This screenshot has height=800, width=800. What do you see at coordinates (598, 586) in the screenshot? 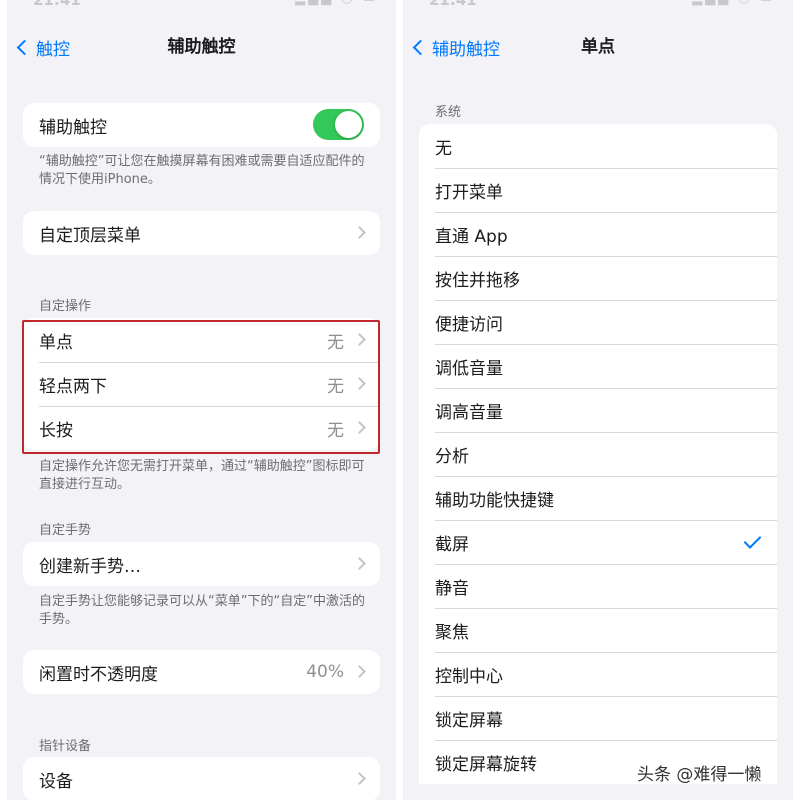
I see `option-row: 静音` at bounding box center [598, 586].